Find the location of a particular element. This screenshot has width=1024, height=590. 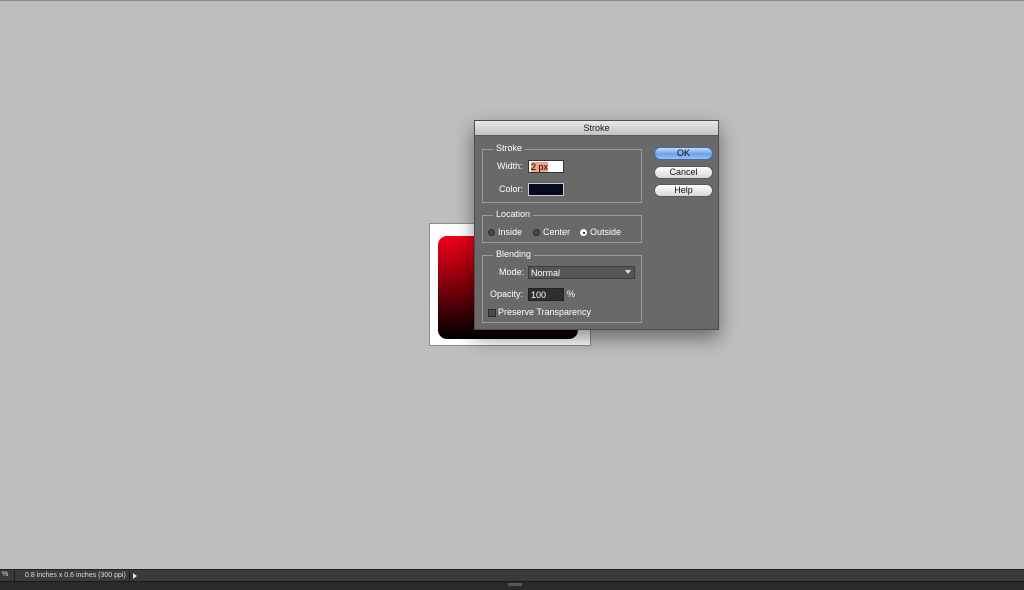

blend-mode-value: Normal is located at coordinates (546, 273).